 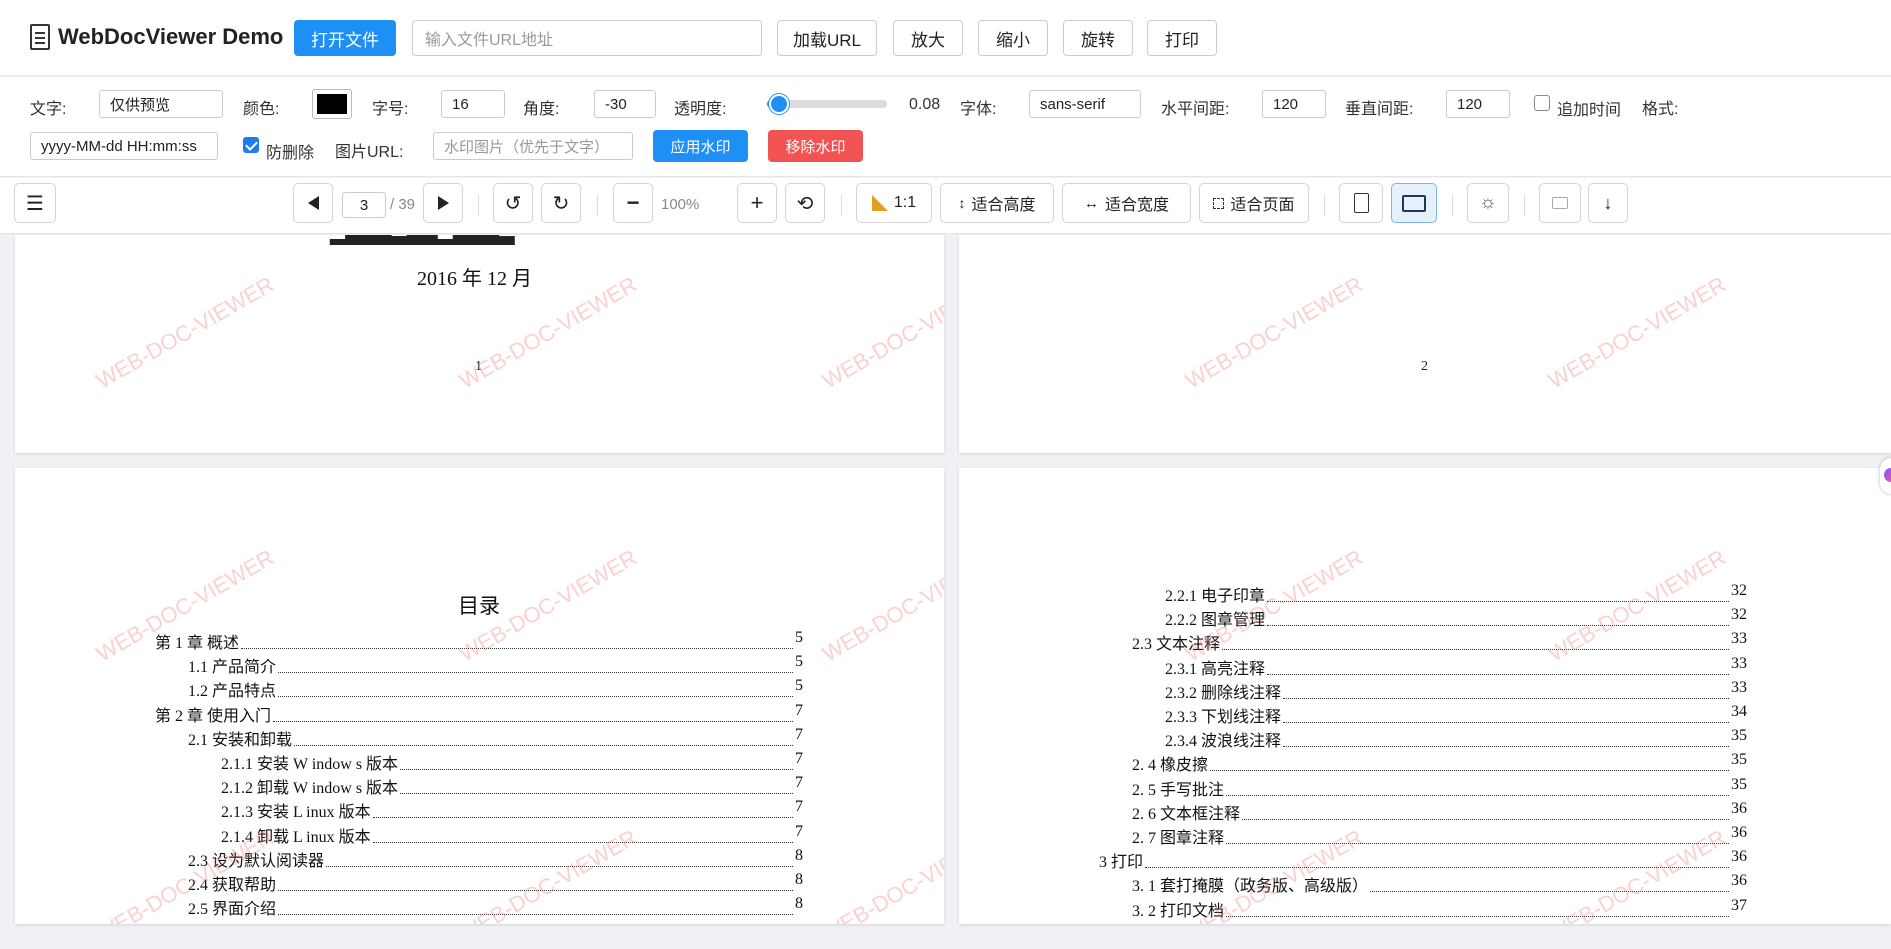 I want to click on wm-format-input: yyyy-MM-dd HH:mm:ss, so click(x=124, y=146).